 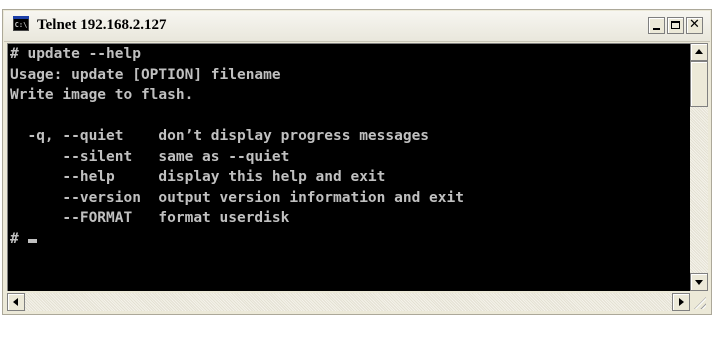 I want to click on scroll-left-button, so click(x=16, y=302).